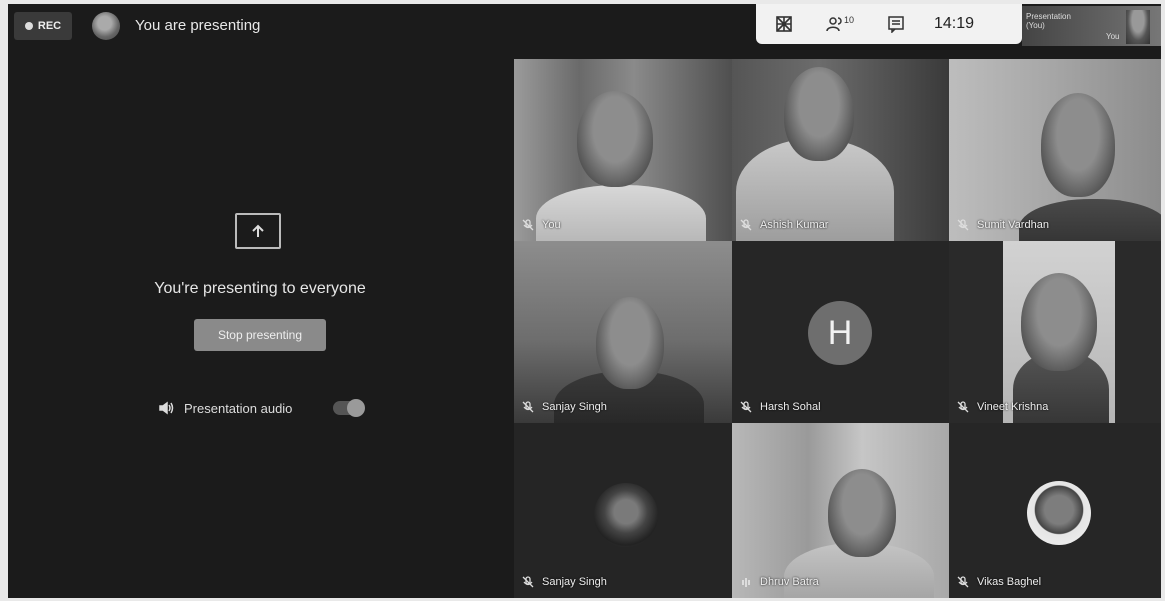 This screenshot has height=601, width=1165. What do you see at coordinates (238, 408) in the screenshot?
I see `presentation-audio-label: Presentation audio` at bounding box center [238, 408].